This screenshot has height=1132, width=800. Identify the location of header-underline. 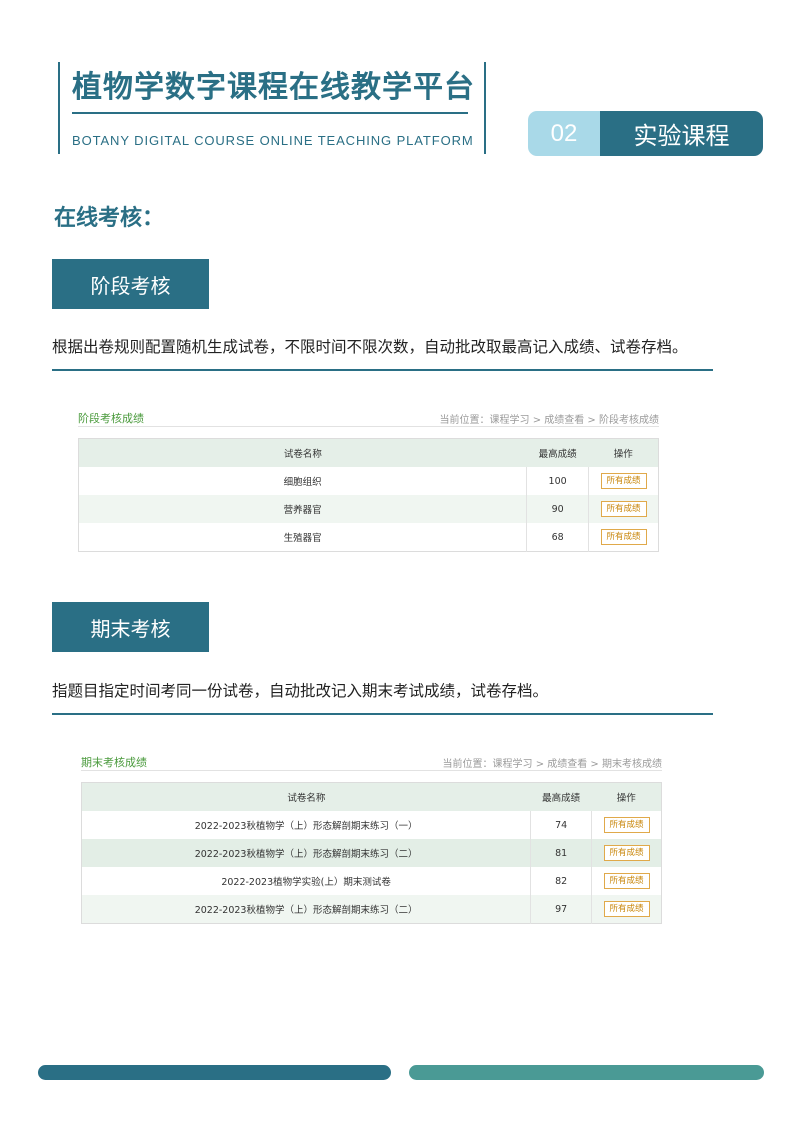
(270, 113).